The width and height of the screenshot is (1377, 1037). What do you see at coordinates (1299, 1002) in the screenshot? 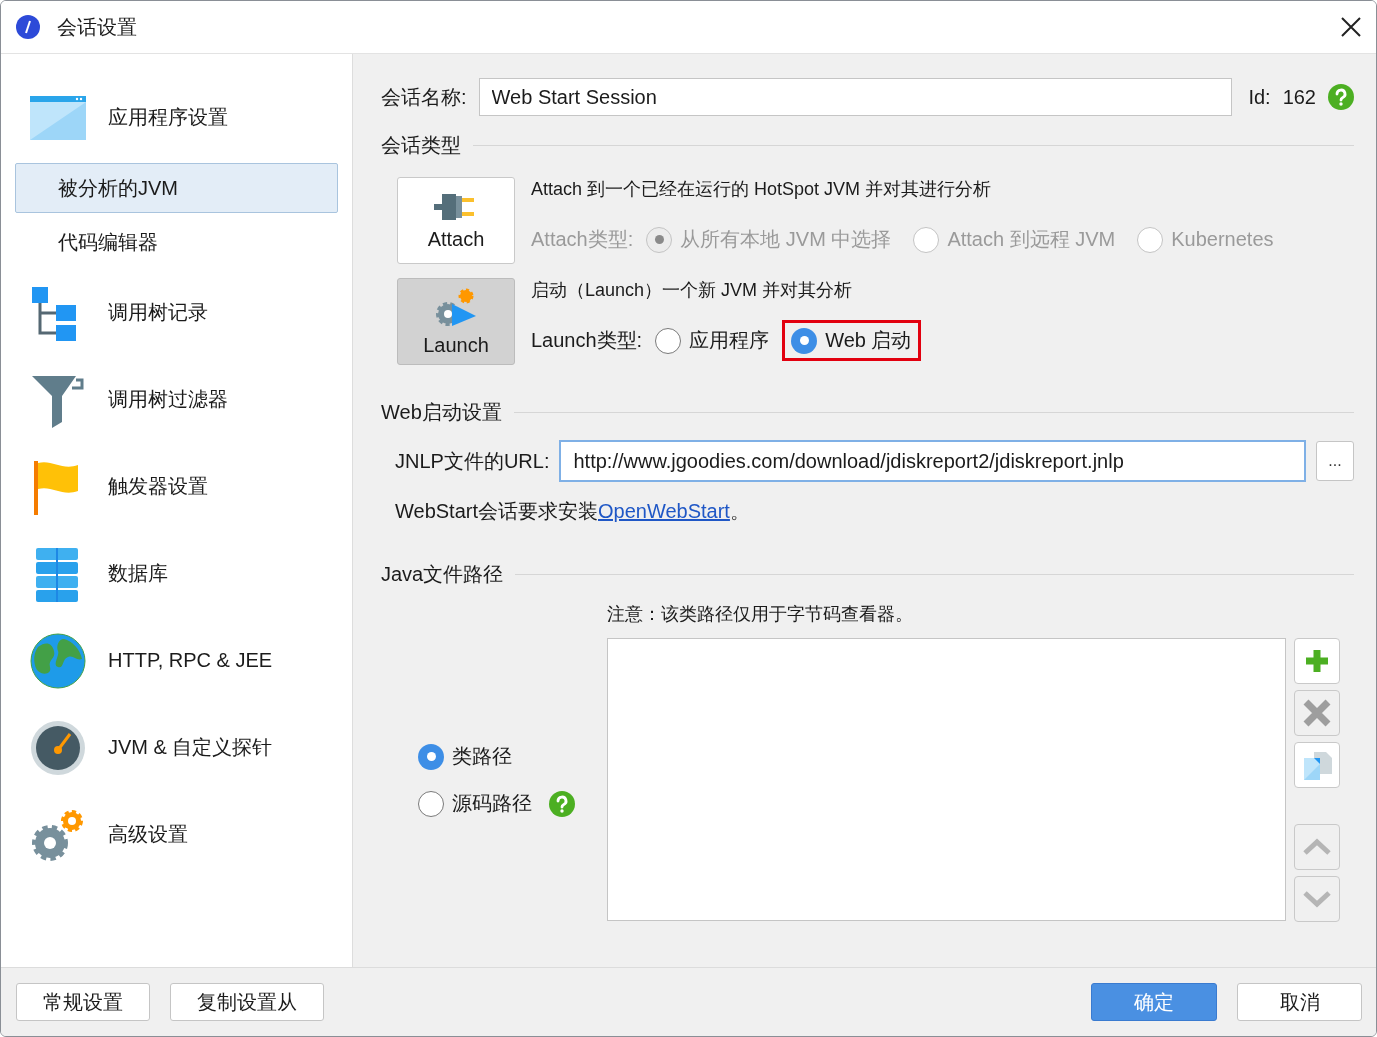
I see `cancel-button: 取消` at bounding box center [1299, 1002].